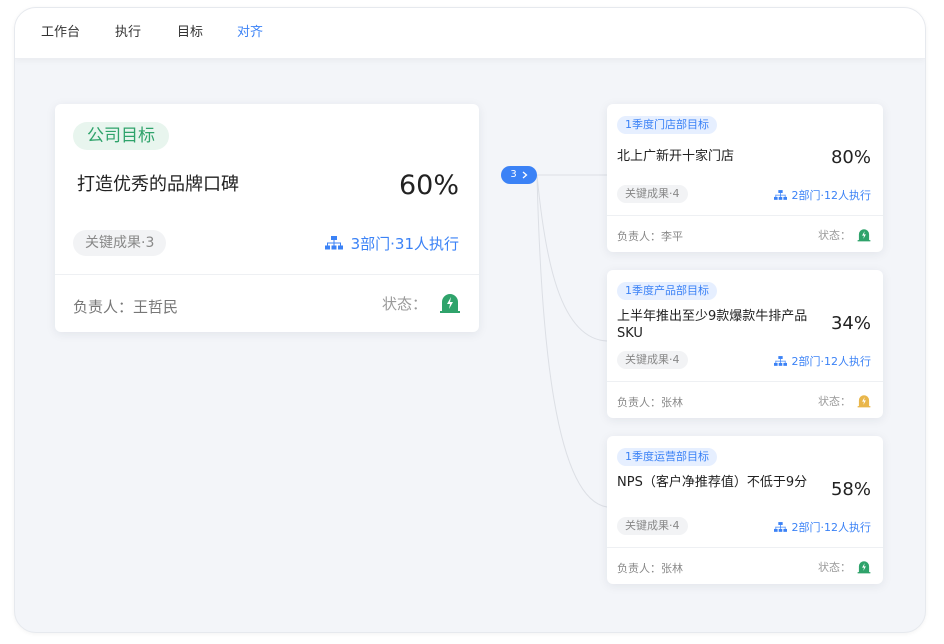 This screenshot has height=644, width=944. What do you see at coordinates (120, 243) in the screenshot?
I see `key-results-chip: 关键成果·3` at bounding box center [120, 243].